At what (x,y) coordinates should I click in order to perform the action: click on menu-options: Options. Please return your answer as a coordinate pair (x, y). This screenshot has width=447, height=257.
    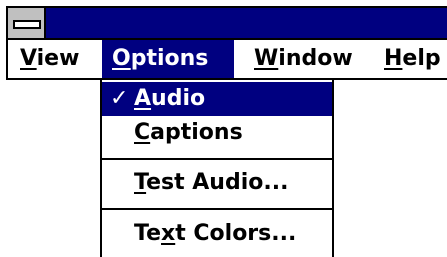
    Looking at the image, I should click on (168, 59).